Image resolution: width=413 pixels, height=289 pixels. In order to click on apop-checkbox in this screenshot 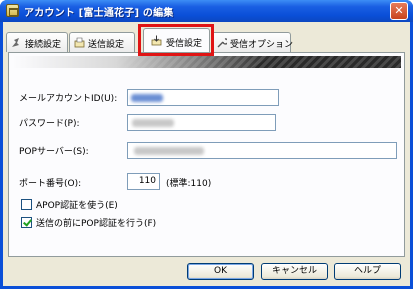, I will do `click(26, 204)`.